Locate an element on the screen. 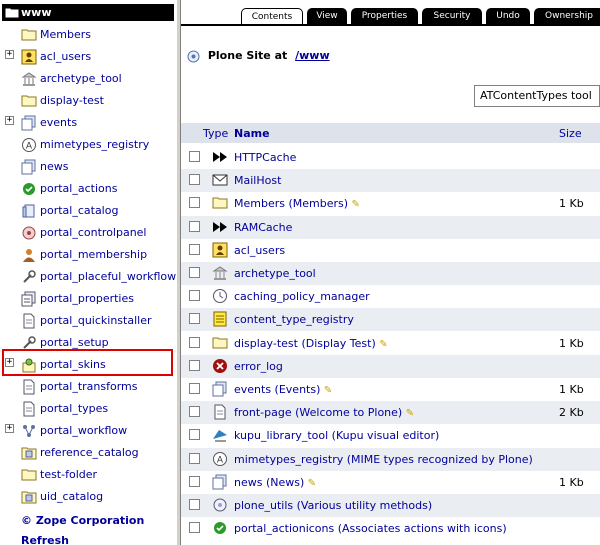  row-name-link: HTTPCache is located at coordinates (265, 157).